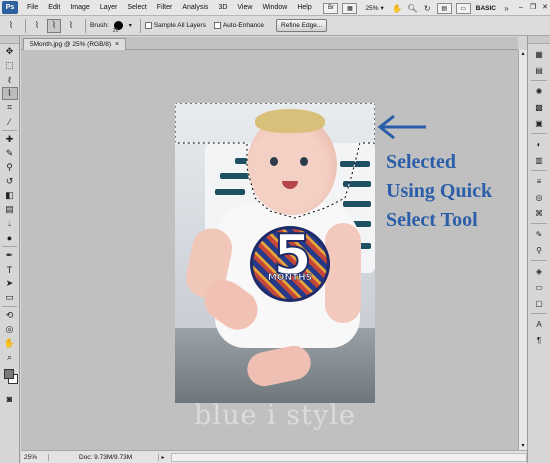 Image resolution: width=550 pixels, height=463 pixels. Describe the element at coordinates (195, 8) in the screenshot. I see `menu-analysis: Analysis` at that location.